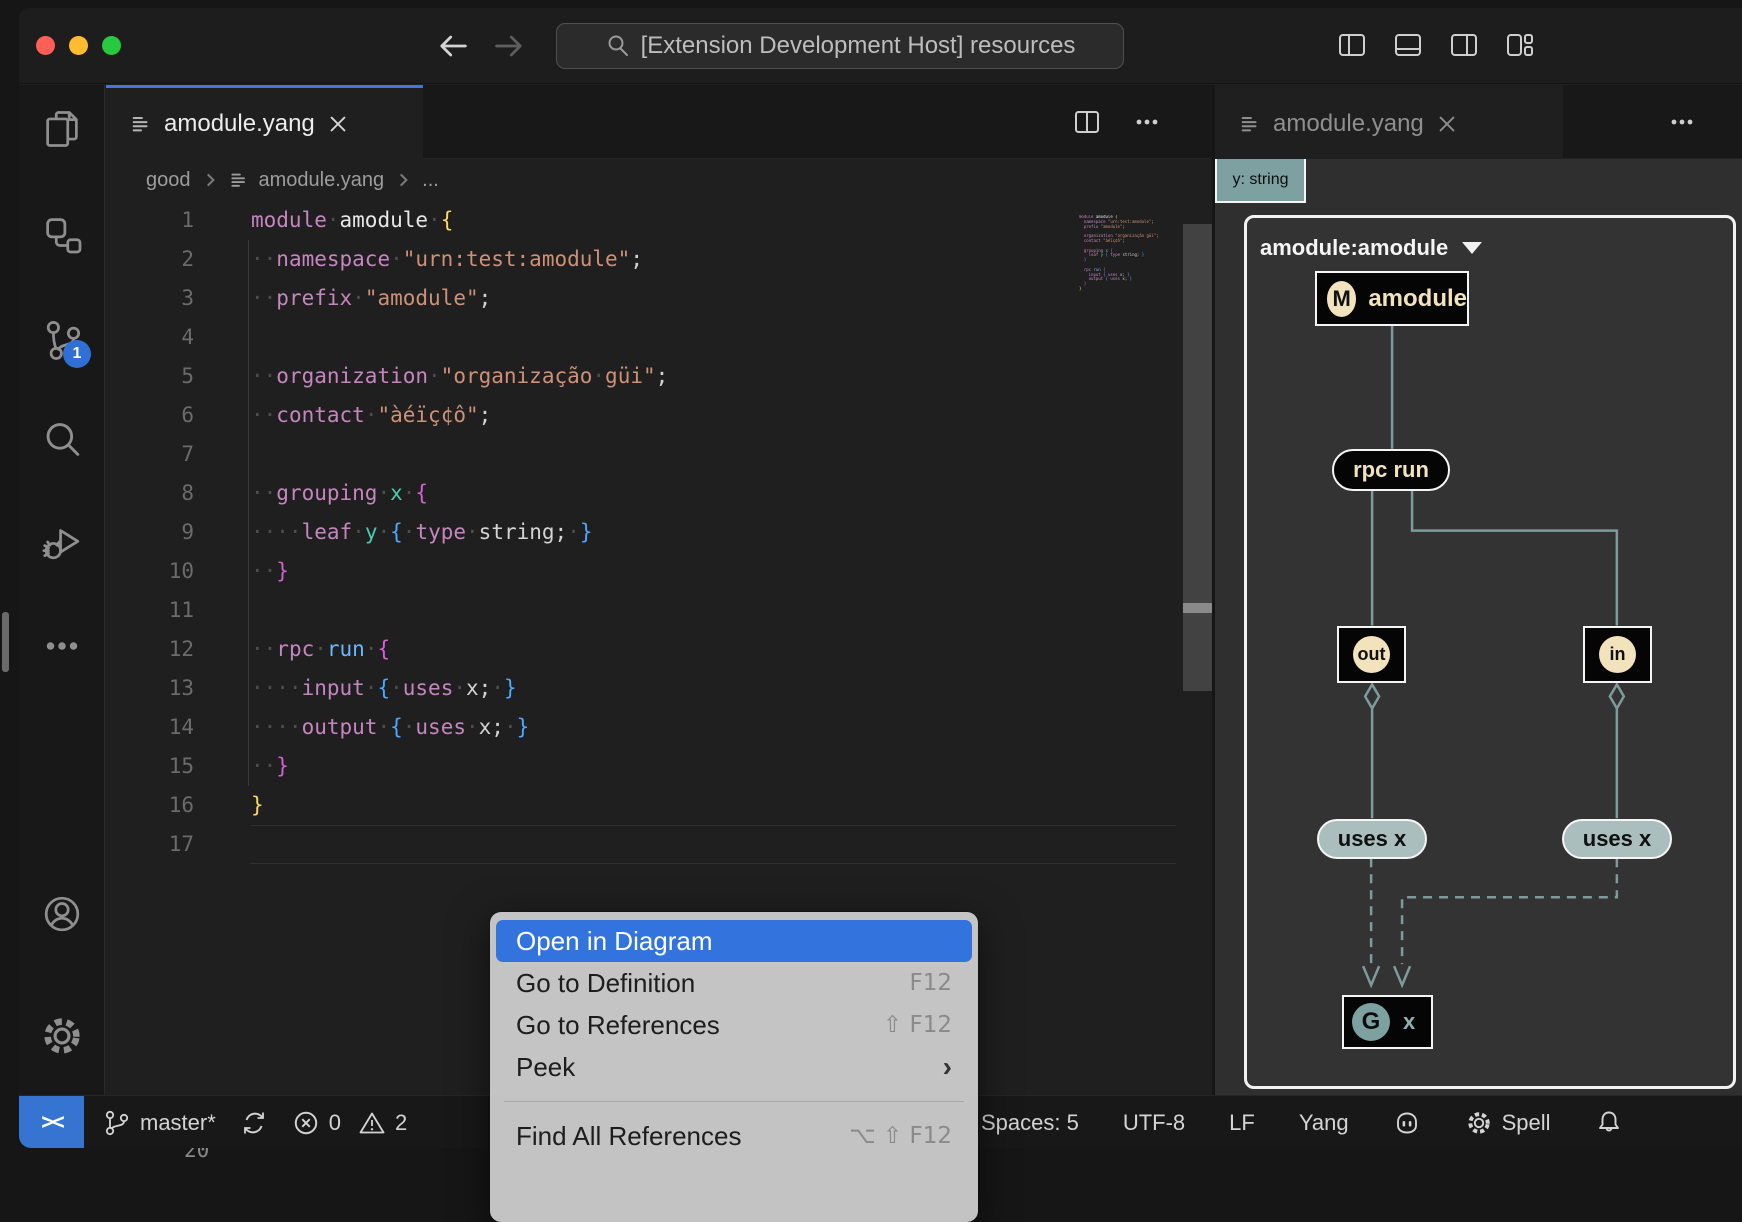  What do you see at coordinates (734, 941) in the screenshot?
I see `menu-item-open-in-diagram: Open in Diagram` at bounding box center [734, 941].